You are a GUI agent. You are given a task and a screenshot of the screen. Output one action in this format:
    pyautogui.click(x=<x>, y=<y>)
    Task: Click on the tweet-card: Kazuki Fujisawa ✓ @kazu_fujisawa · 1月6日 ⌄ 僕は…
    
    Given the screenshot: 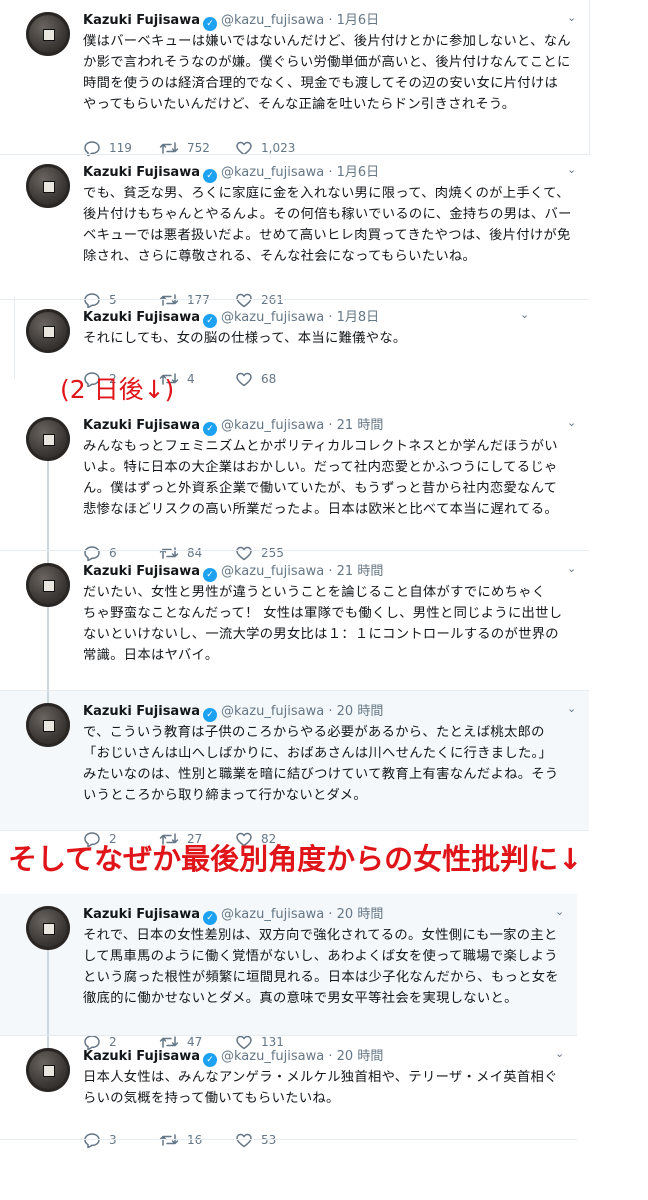 What is the action you would take?
    pyautogui.click(x=294, y=78)
    